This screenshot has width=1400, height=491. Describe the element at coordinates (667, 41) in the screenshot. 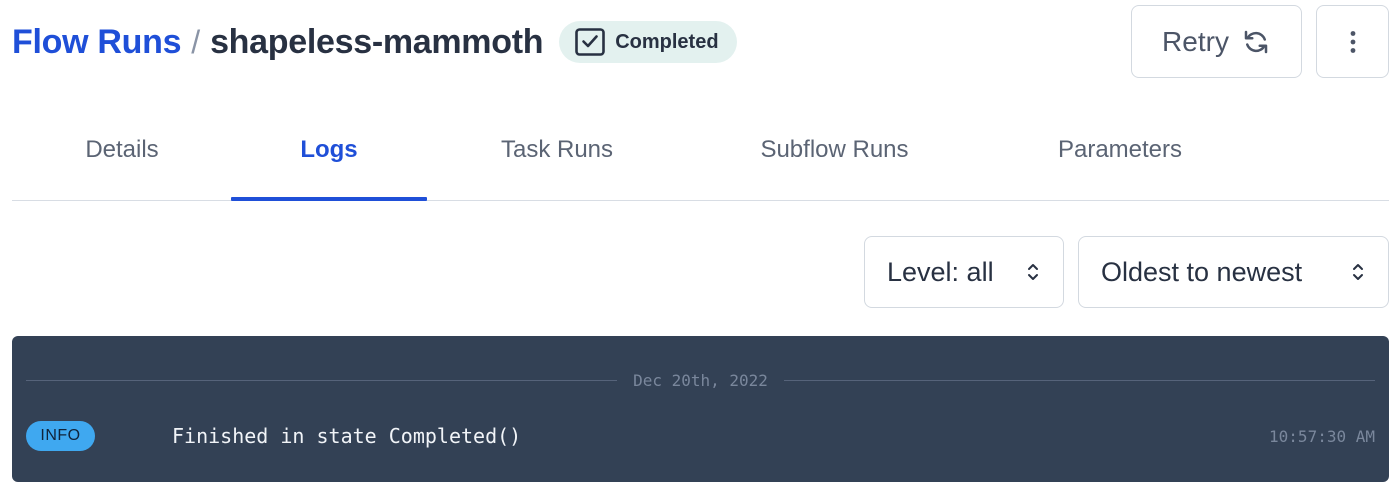

I see `state-badge-label: Completed` at that location.